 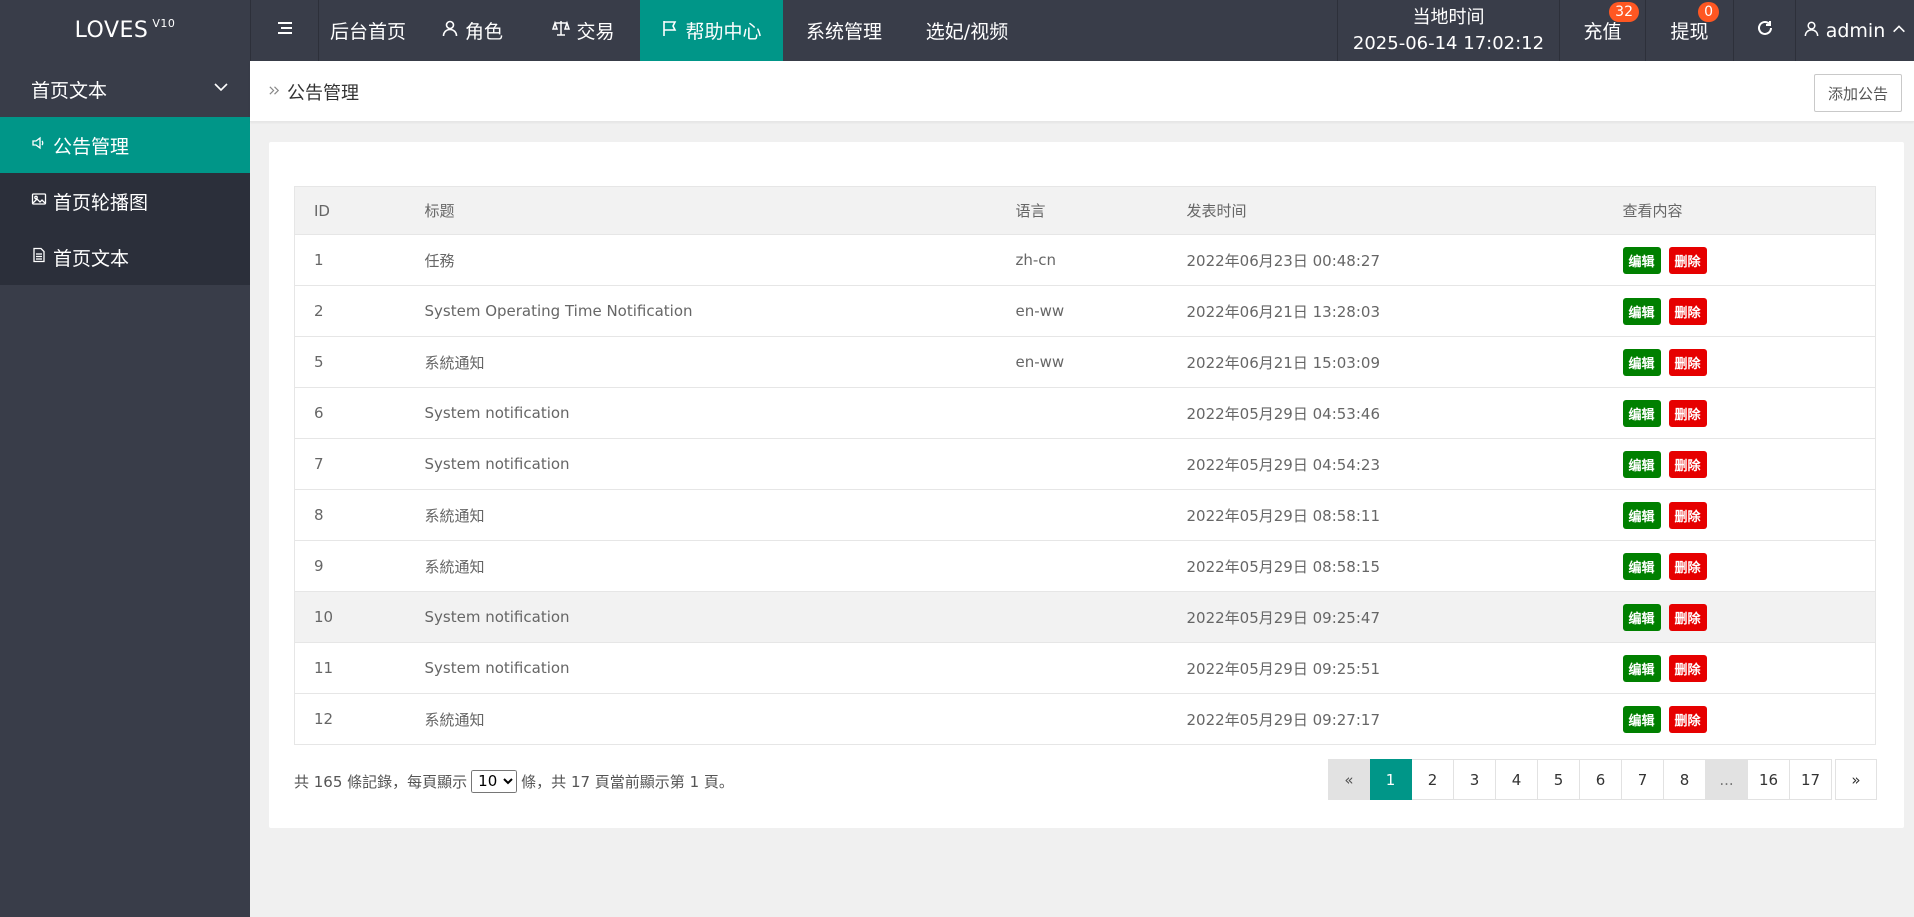 I want to click on sidebar-item-label: 首页轮播图, so click(x=101, y=202).